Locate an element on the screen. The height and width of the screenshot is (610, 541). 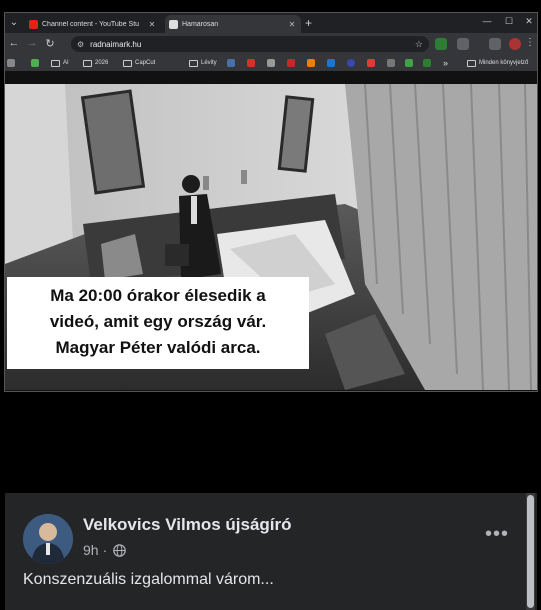
tab-label: Hamarosan is located at coordinates (200, 24).